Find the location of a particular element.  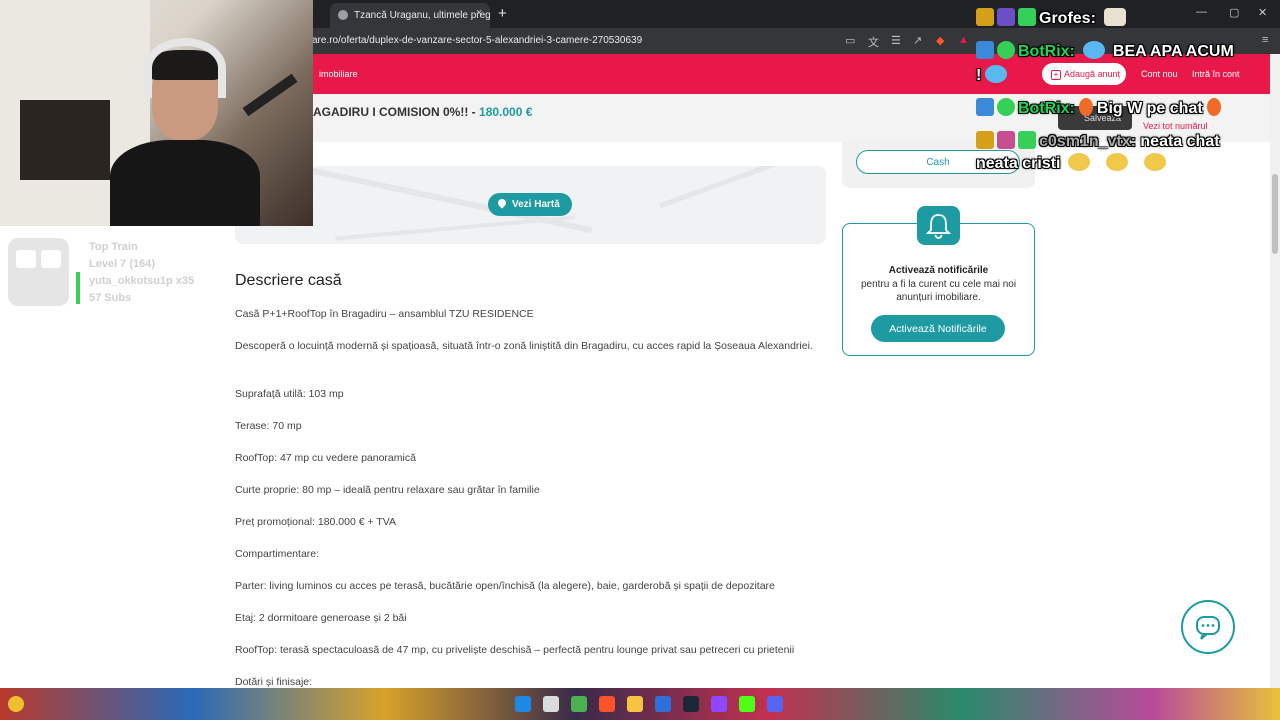

train-progress-bar is located at coordinates (78, 288).